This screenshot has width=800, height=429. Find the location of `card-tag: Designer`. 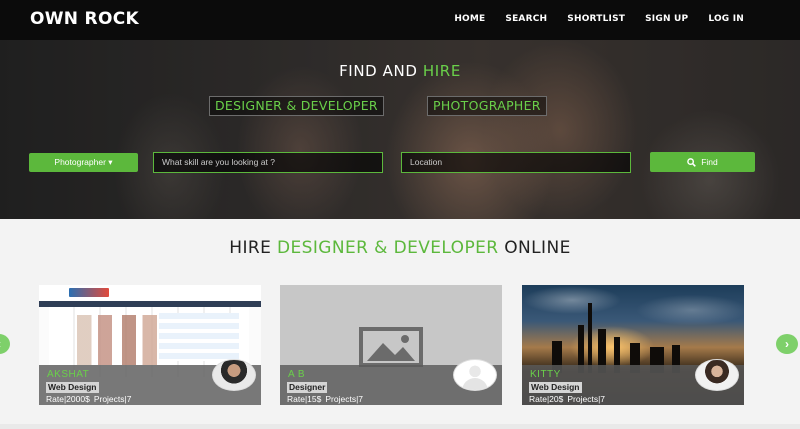

card-tag: Designer is located at coordinates (307, 387).